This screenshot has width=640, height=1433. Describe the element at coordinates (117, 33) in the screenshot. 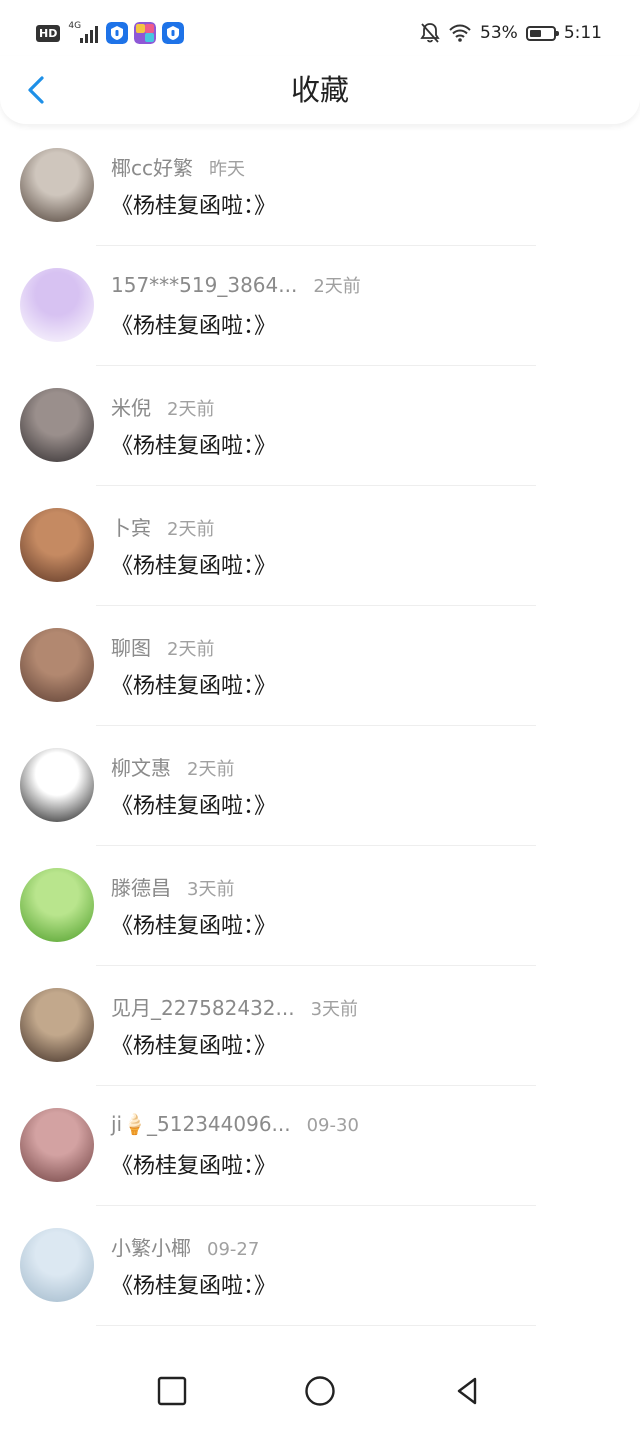

I see `app-notification-icon` at that location.